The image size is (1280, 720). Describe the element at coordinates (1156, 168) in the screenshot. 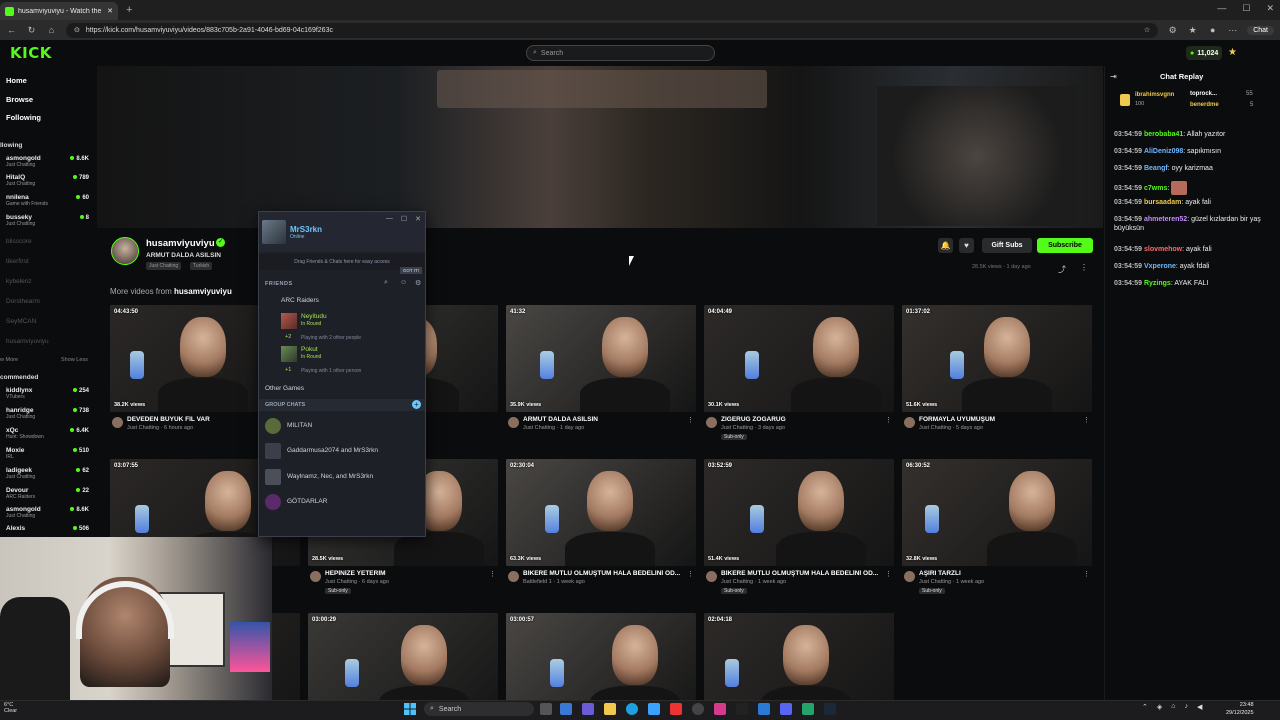

I see `chat-username: Beangf` at that location.